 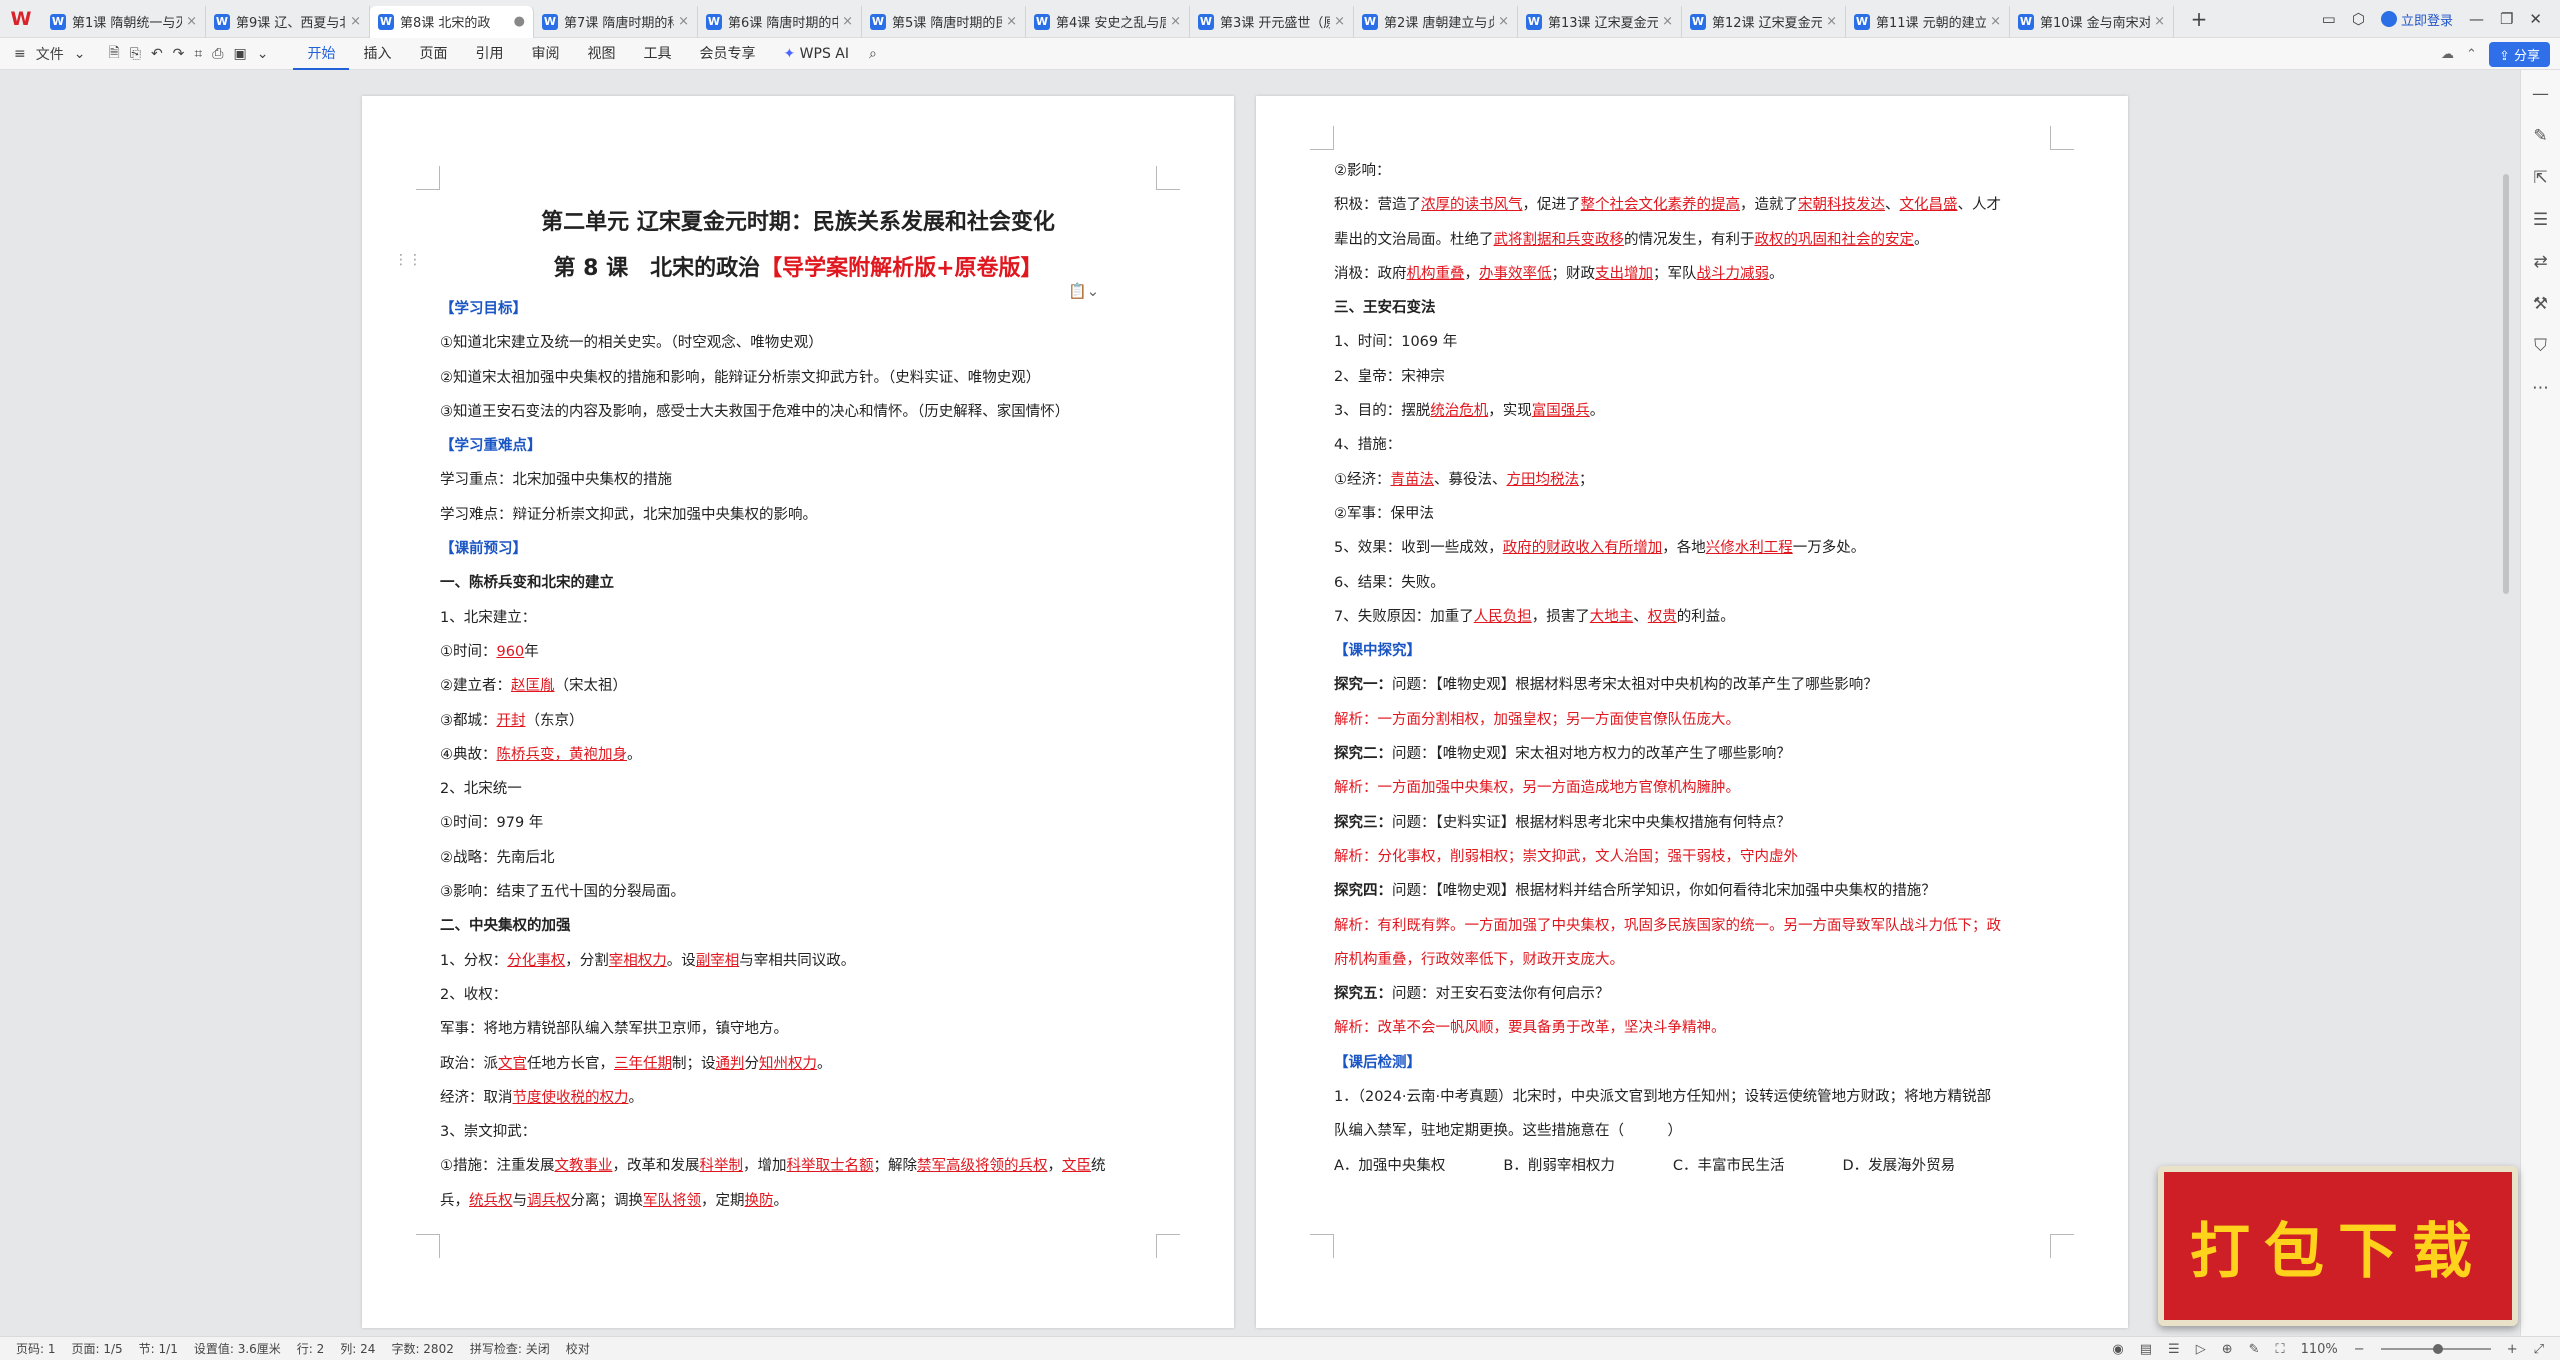 What do you see at coordinates (1928, 21) in the screenshot?
I see `tab-document-11: W 第11课 元朝的建立 ×` at bounding box center [1928, 21].